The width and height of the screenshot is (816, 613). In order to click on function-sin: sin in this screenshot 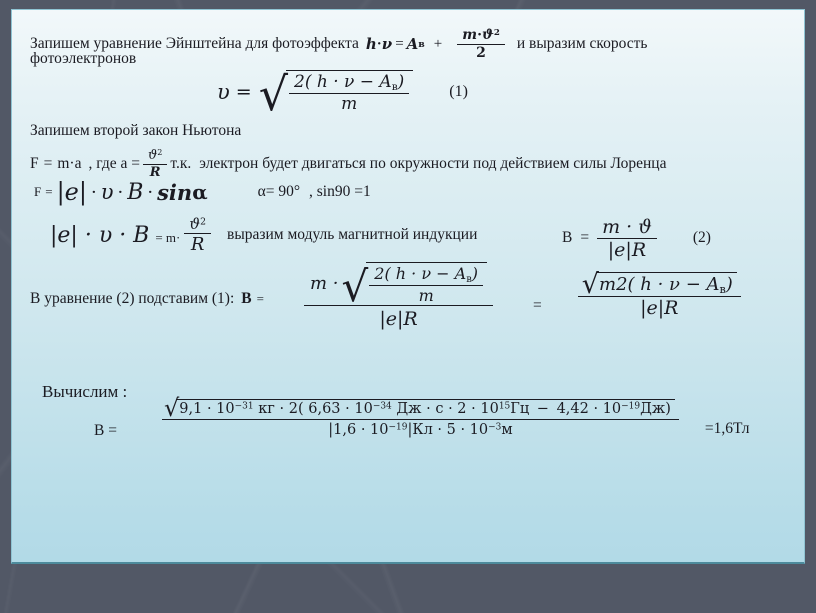, I will do `click(175, 192)`.